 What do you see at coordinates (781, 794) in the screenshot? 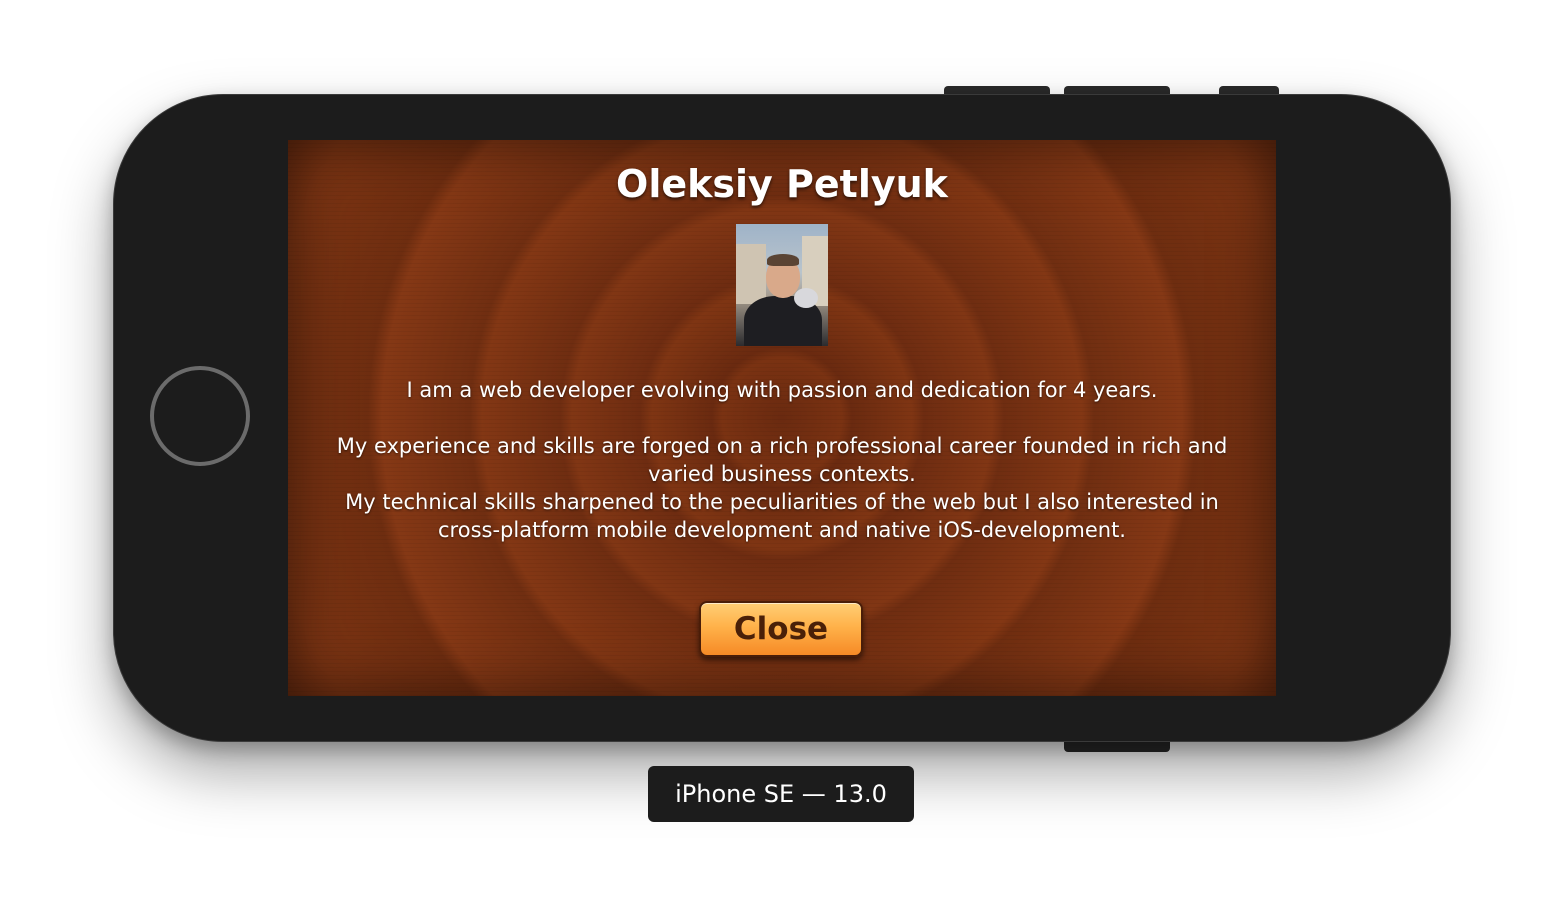
I see `device-caption-label: iPhone SE — 13.0` at bounding box center [781, 794].